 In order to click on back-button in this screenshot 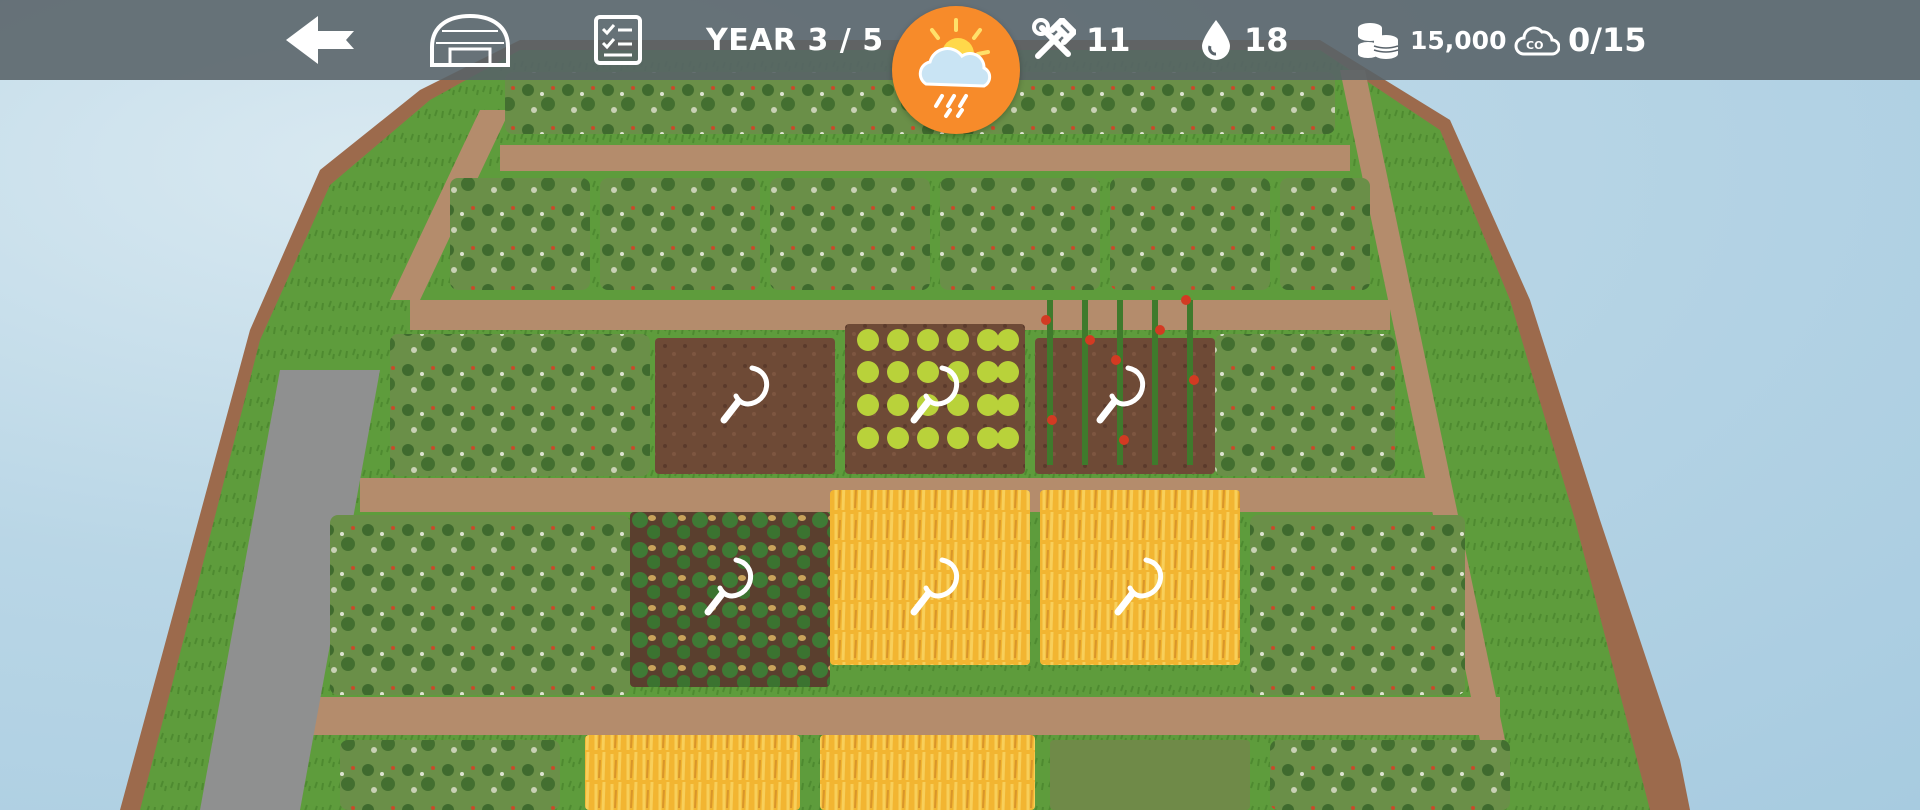, I will do `click(320, 40)`.